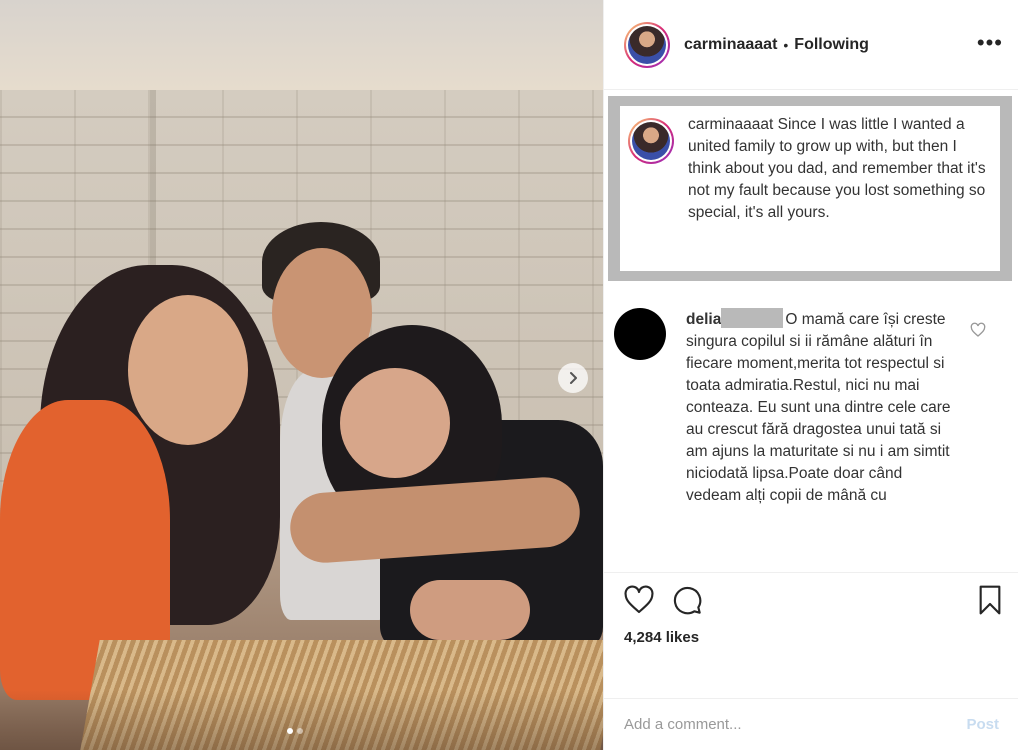  Describe the element at coordinates (730, 124) in the screenshot. I see `caption-username: carminaaaat` at that location.